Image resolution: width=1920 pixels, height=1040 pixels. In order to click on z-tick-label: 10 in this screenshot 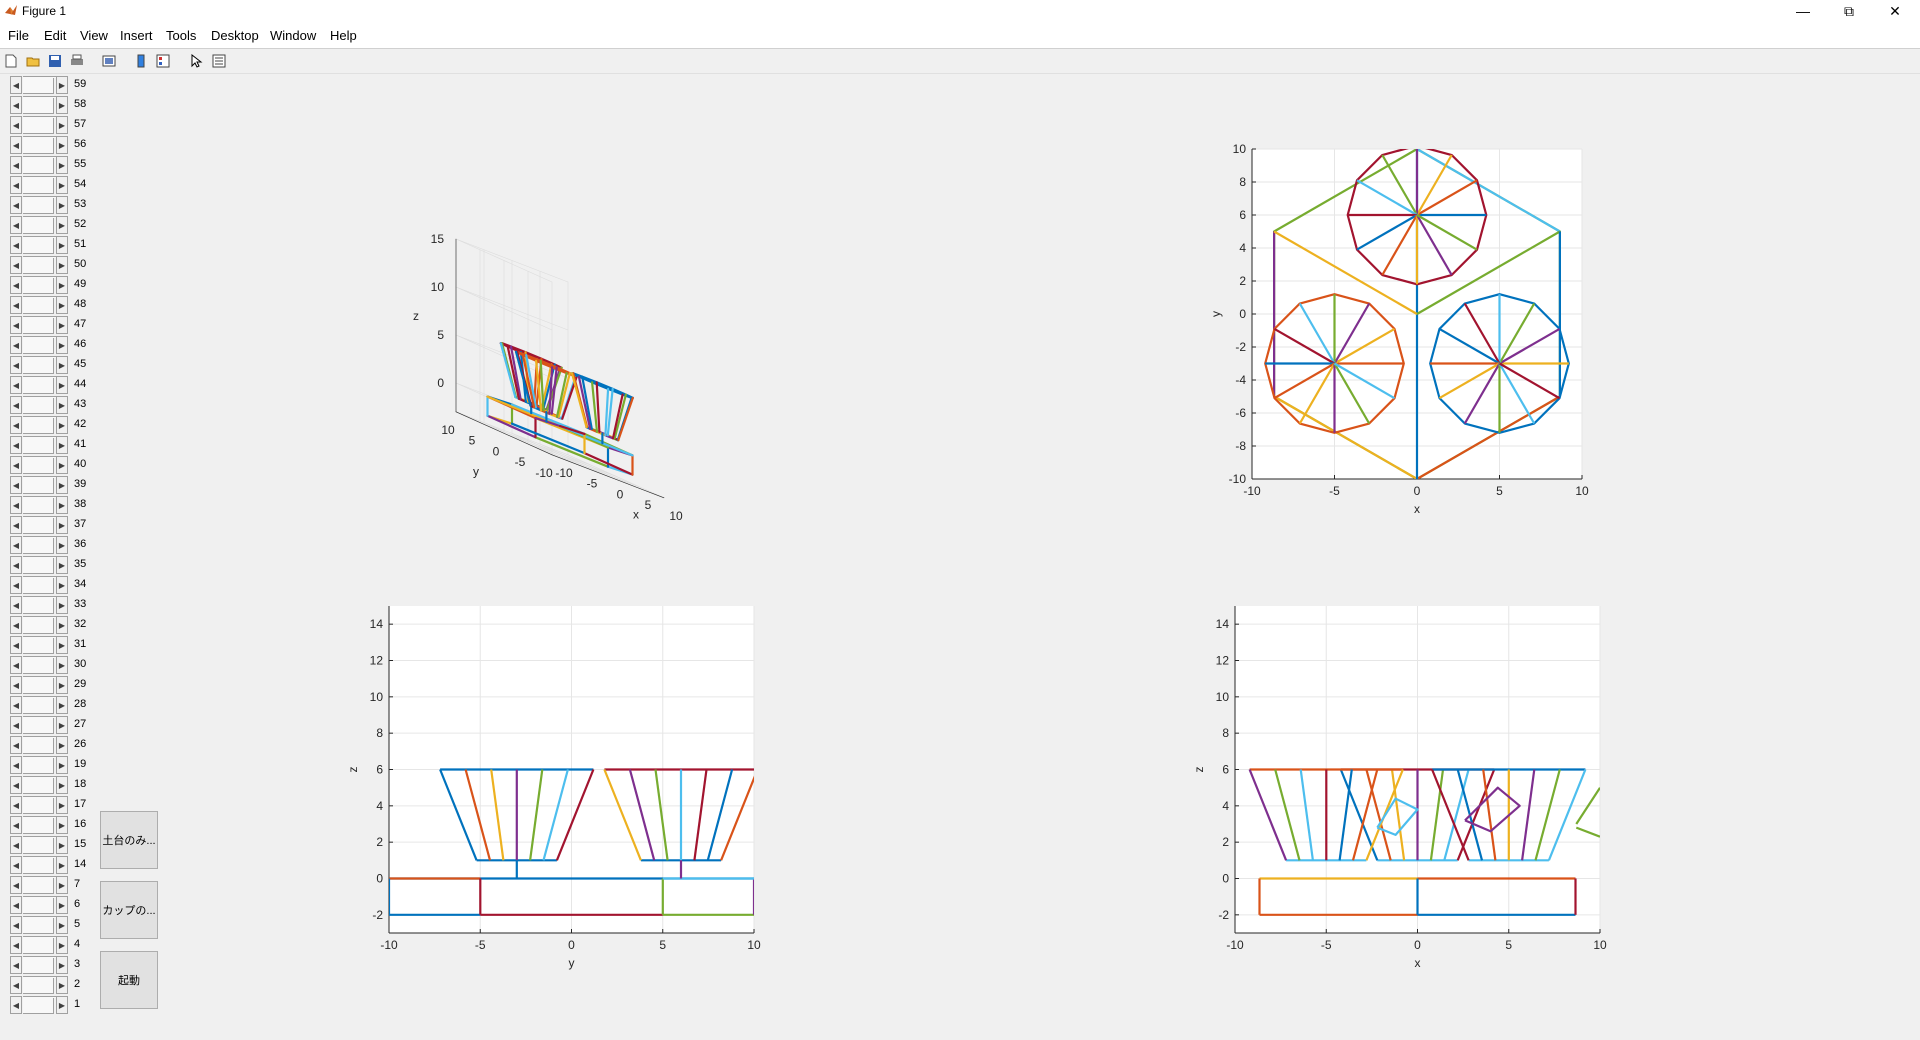, I will do `click(438, 287)`.